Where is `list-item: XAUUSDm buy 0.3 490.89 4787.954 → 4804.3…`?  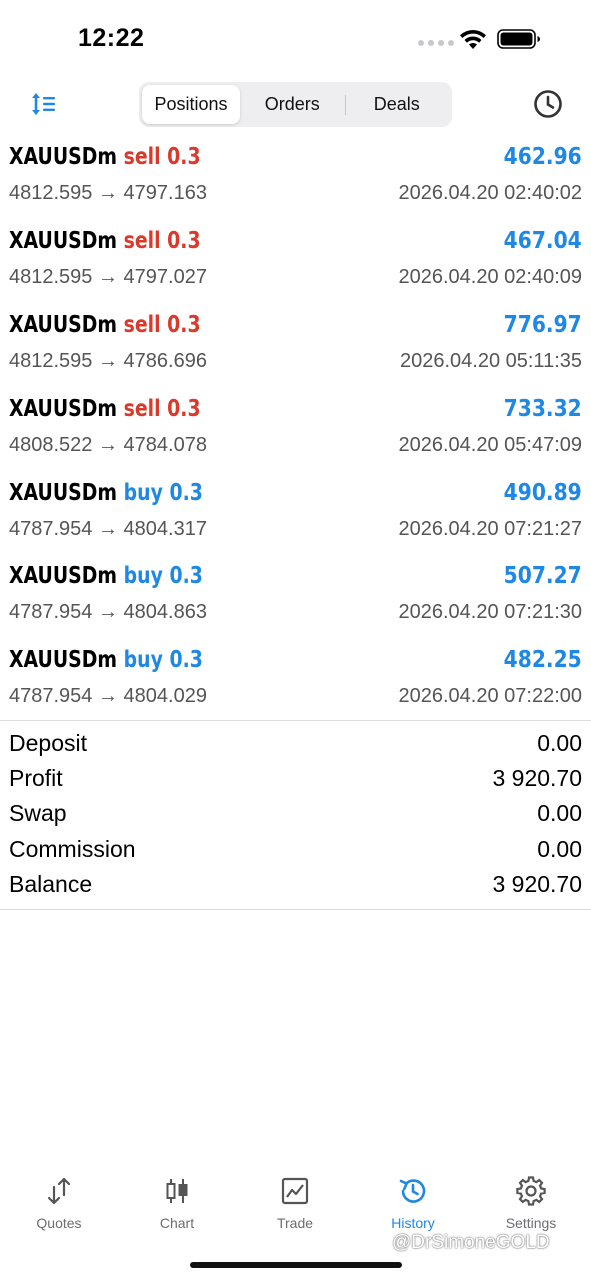 list-item: XAUUSDm buy 0.3 490.89 4787.954 → 4804.3… is located at coordinates (295, 516).